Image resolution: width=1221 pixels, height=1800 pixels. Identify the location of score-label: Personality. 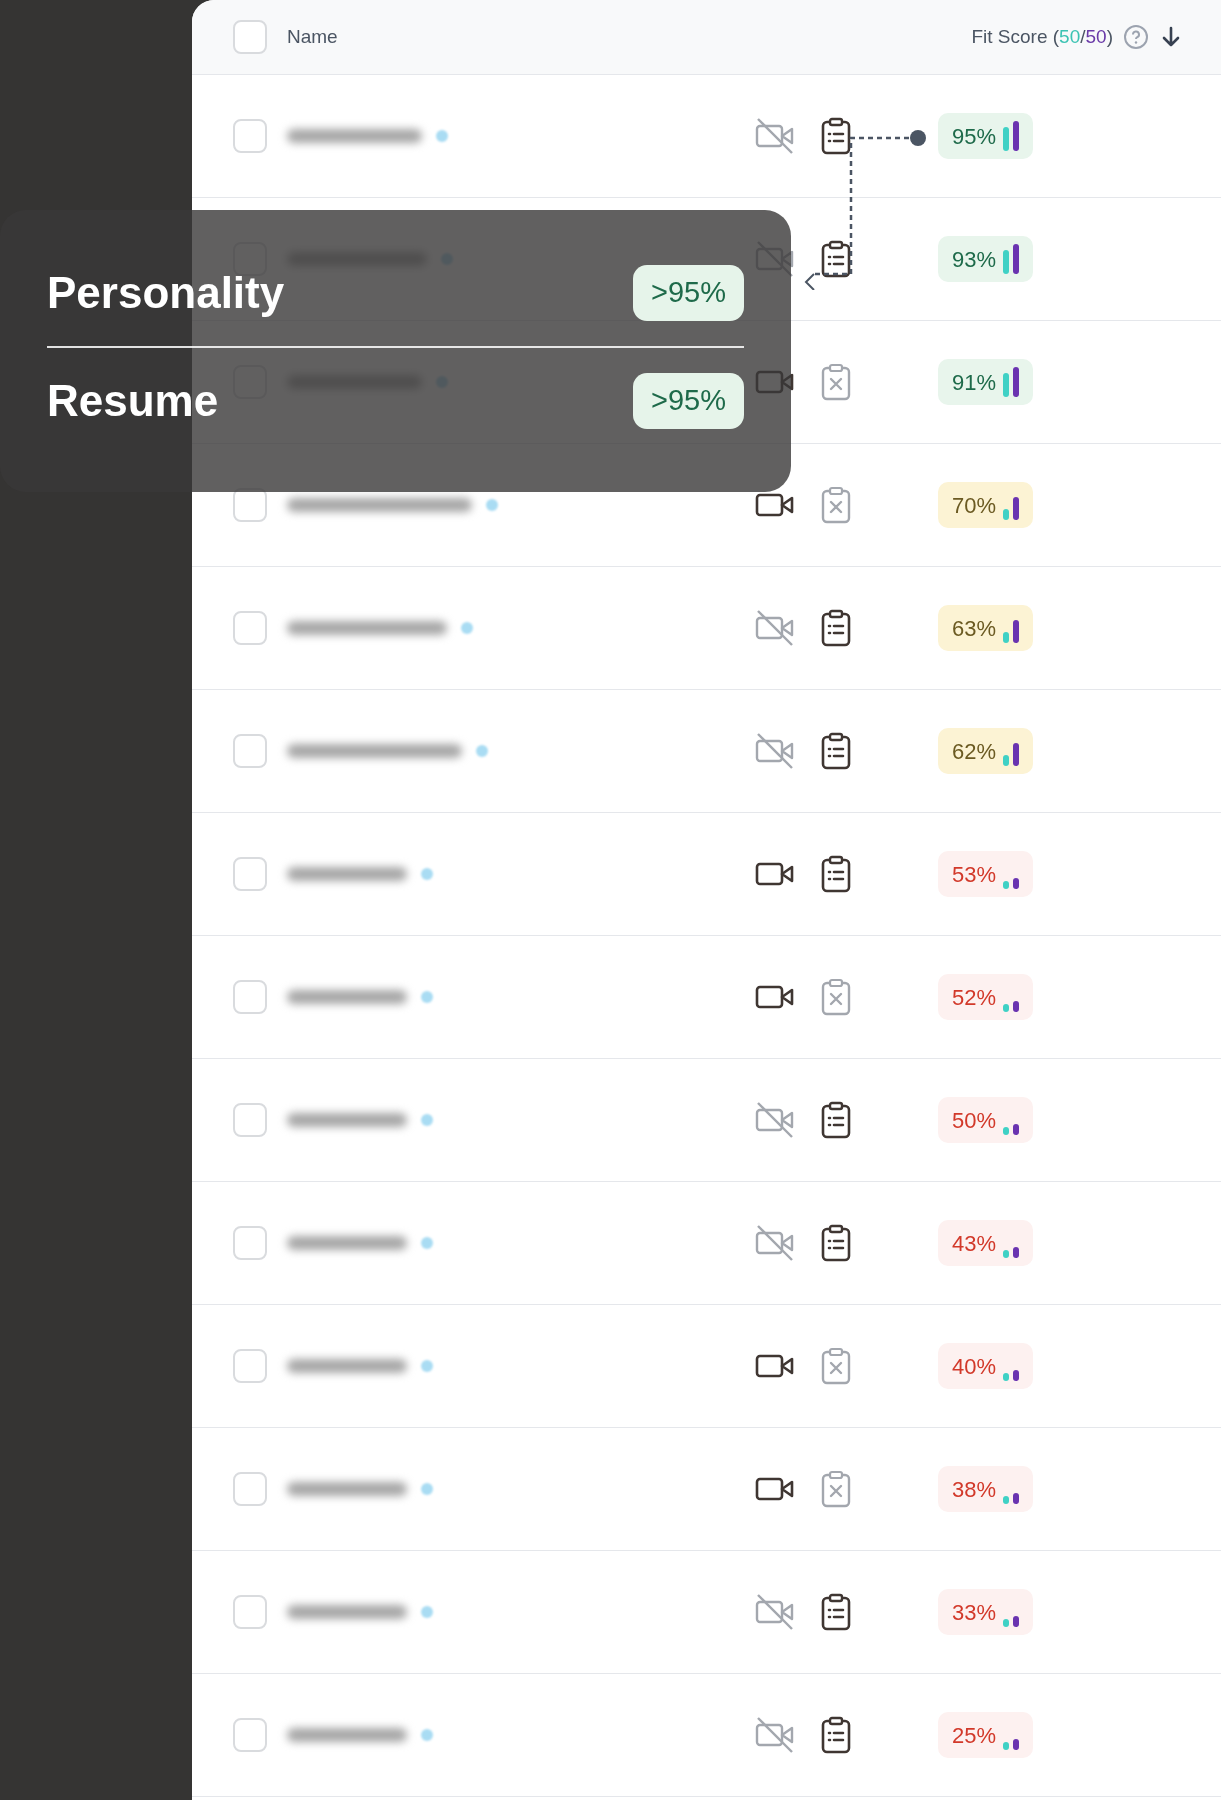
(166, 293).